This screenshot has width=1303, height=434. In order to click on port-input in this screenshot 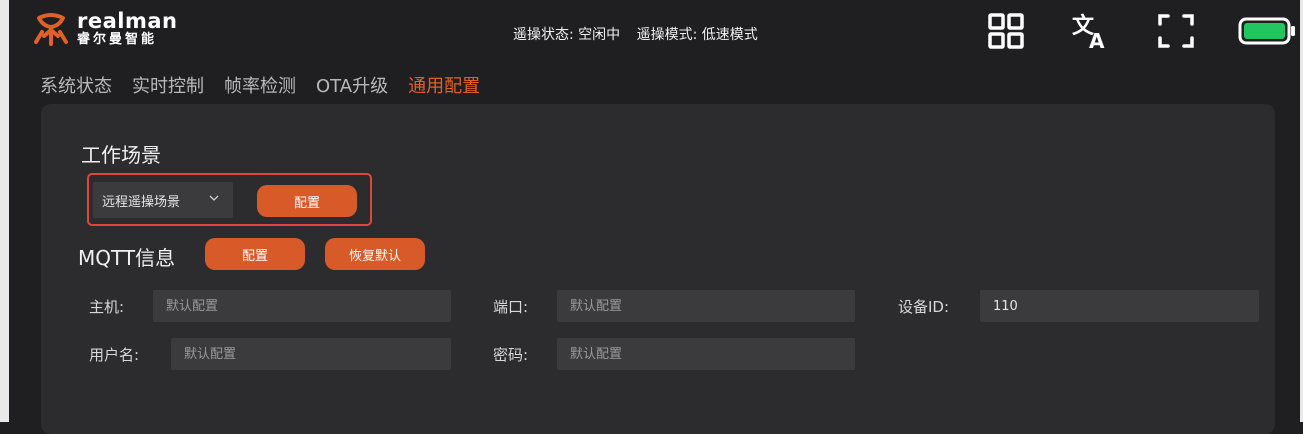, I will do `click(706, 306)`.